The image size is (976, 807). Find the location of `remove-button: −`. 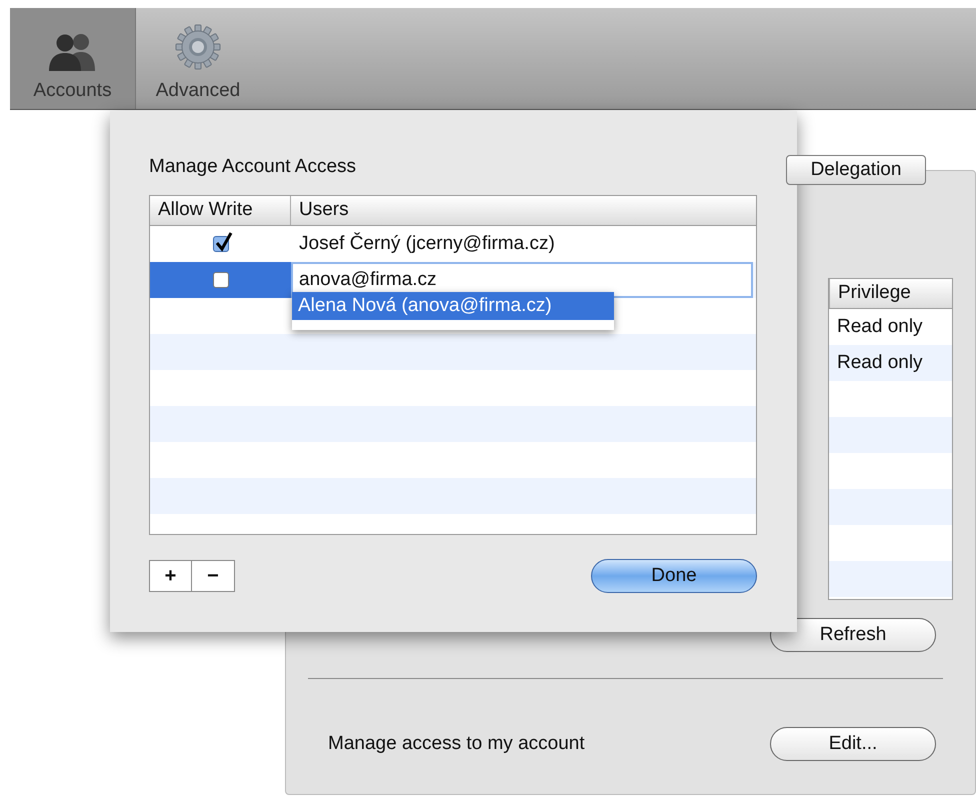

remove-button: − is located at coordinates (213, 576).